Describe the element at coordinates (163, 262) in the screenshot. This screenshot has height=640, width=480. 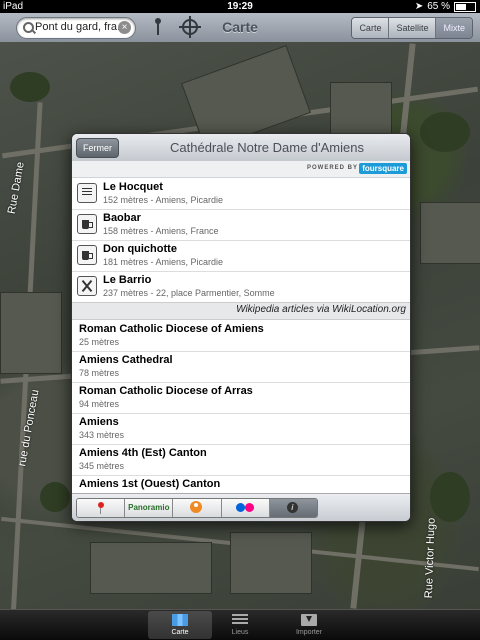
I see `venue-detail: 181 mètres - Amiens, Picardie` at that location.